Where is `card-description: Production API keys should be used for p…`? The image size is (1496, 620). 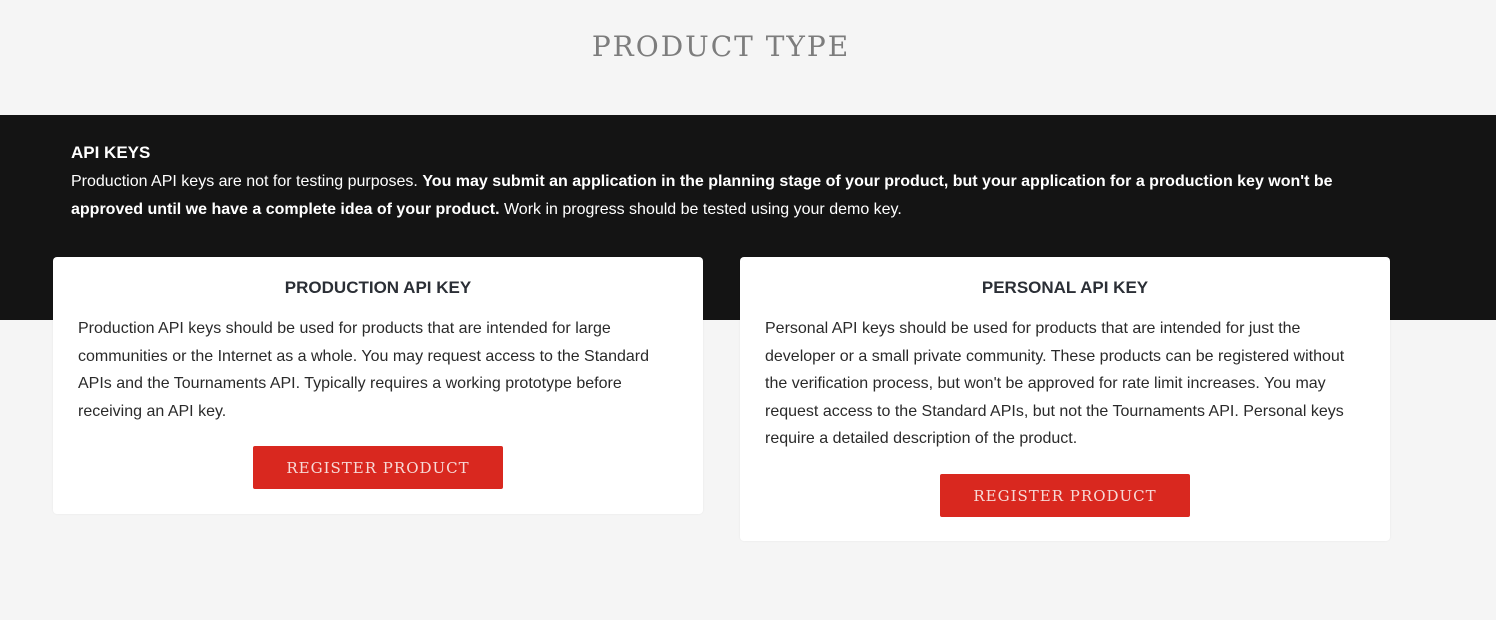
card-description: Production API keys should be used for p… is located at coordinates (363, 370).